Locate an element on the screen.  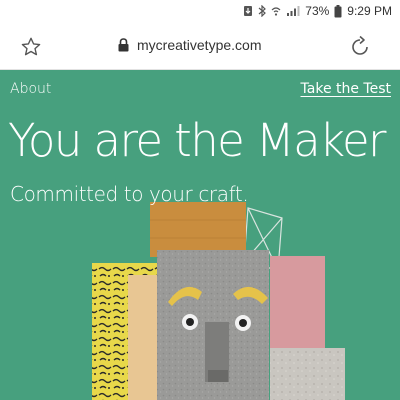
browser-toolbar: mycreativetype.com is located at coordinates (200, 47).